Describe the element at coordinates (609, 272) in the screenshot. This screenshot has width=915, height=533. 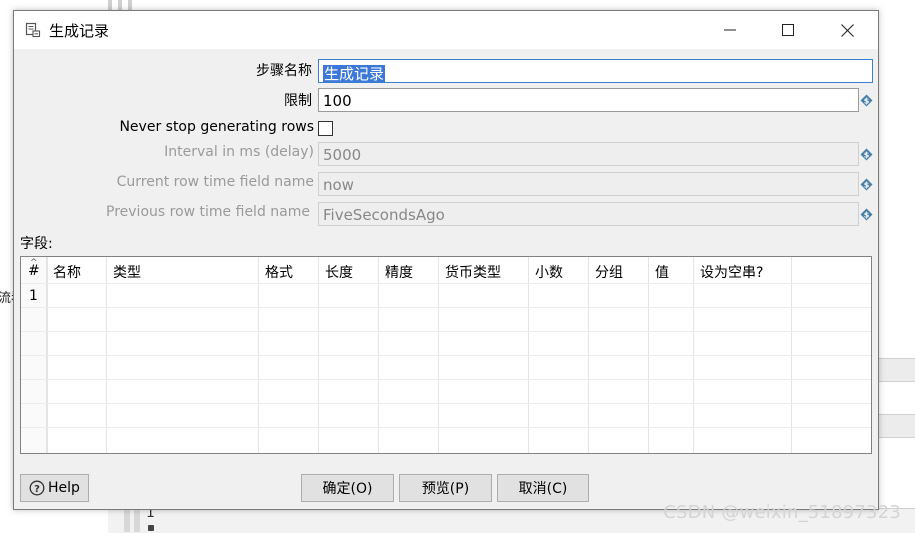
I see `column-header-group: 分组` at that location.